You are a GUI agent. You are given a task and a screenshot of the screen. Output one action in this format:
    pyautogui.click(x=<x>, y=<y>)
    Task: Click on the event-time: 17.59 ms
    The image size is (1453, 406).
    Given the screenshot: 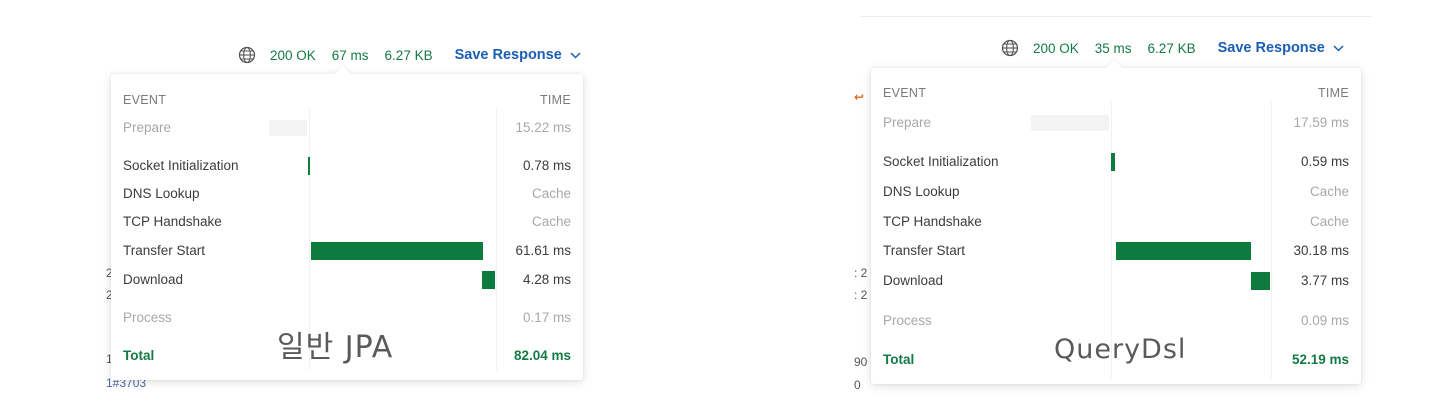 What is the action you would take?
    pyautogui.click(x=1321, y=122)
    